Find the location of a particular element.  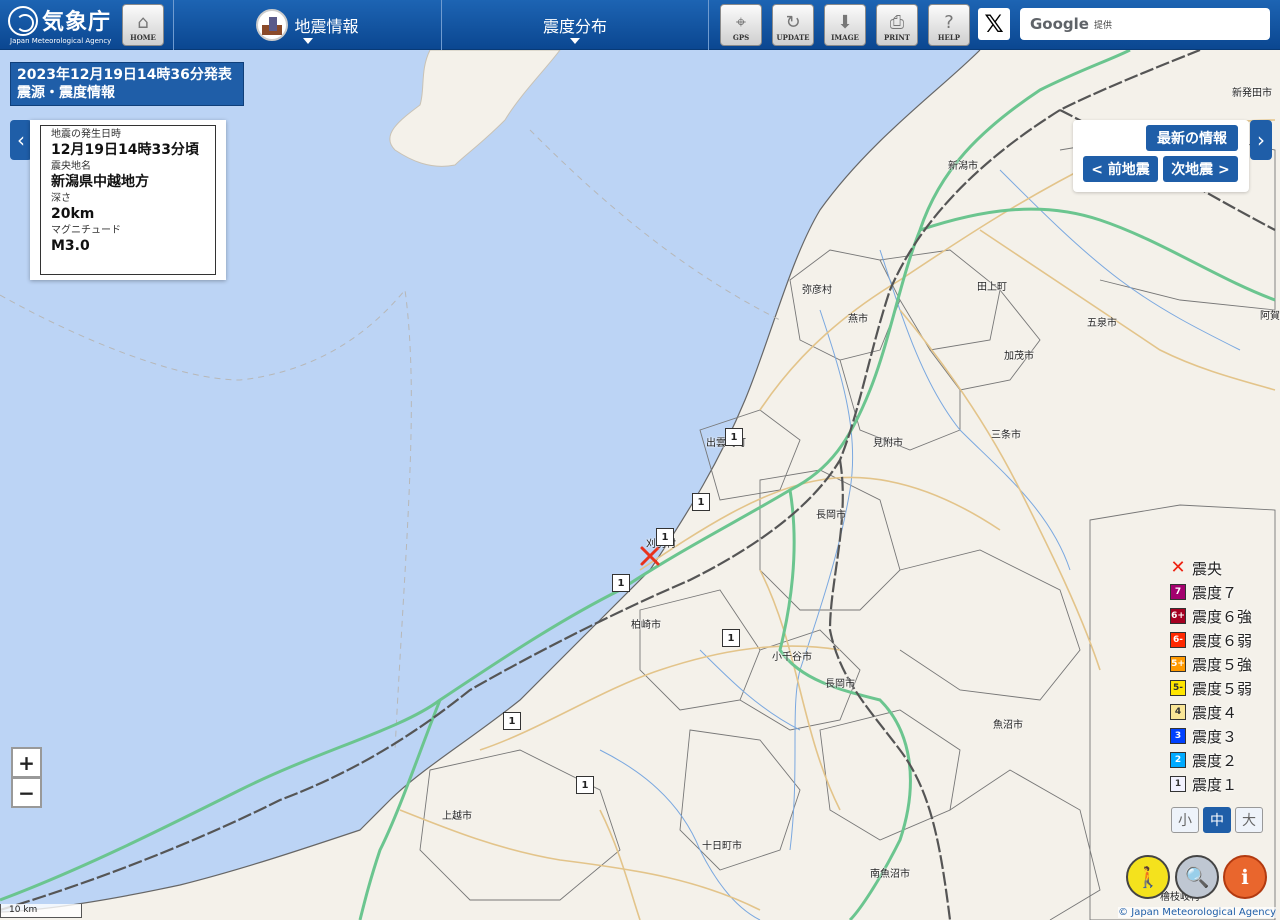

intensity-swatch: 7 is located at coordinates (1178, 592).